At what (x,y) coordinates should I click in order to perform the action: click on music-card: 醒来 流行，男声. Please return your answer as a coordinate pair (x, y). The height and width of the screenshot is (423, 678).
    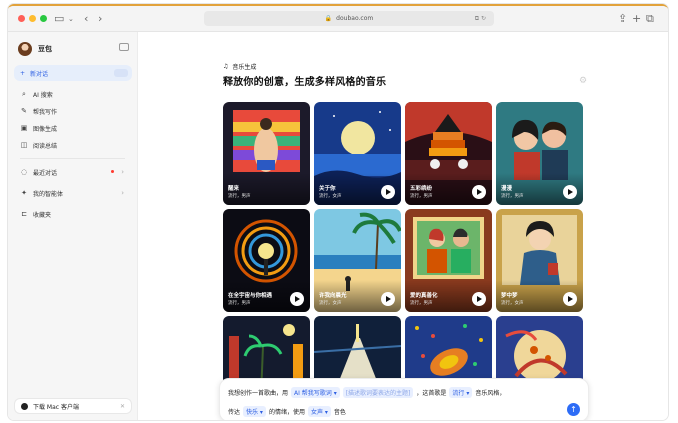
    Looking at the image, I should click on (266, 153).